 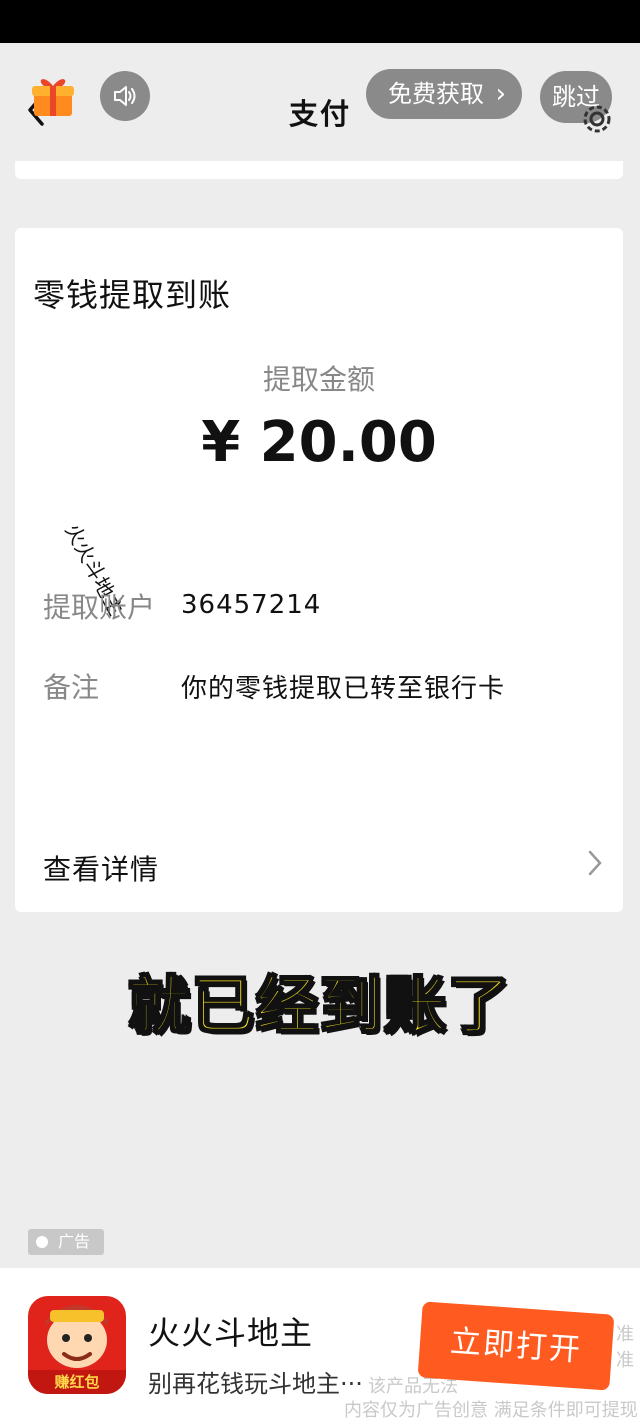 What do you see at coordinates (132, 295) in the screenshot?
I see `card-title: 零钱提取到账` at bounding box center [132, 295].